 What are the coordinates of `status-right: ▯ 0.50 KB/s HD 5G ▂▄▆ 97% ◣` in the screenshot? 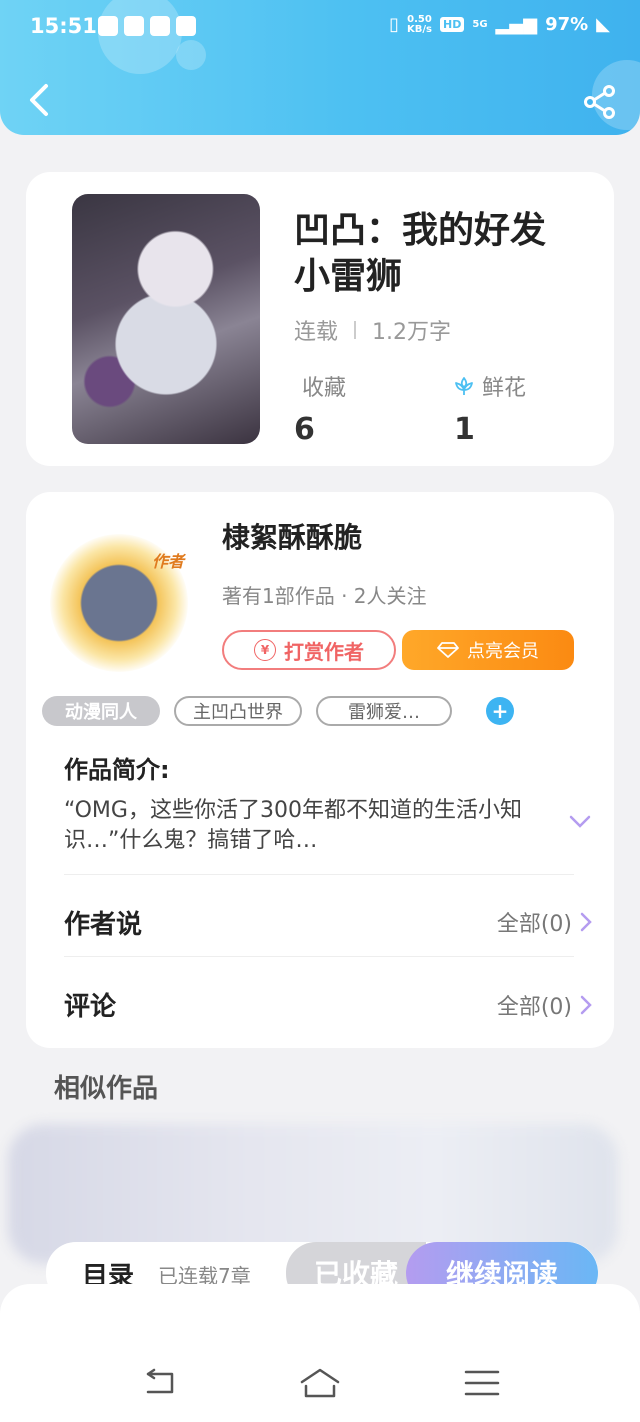 It's located at (499, 24).